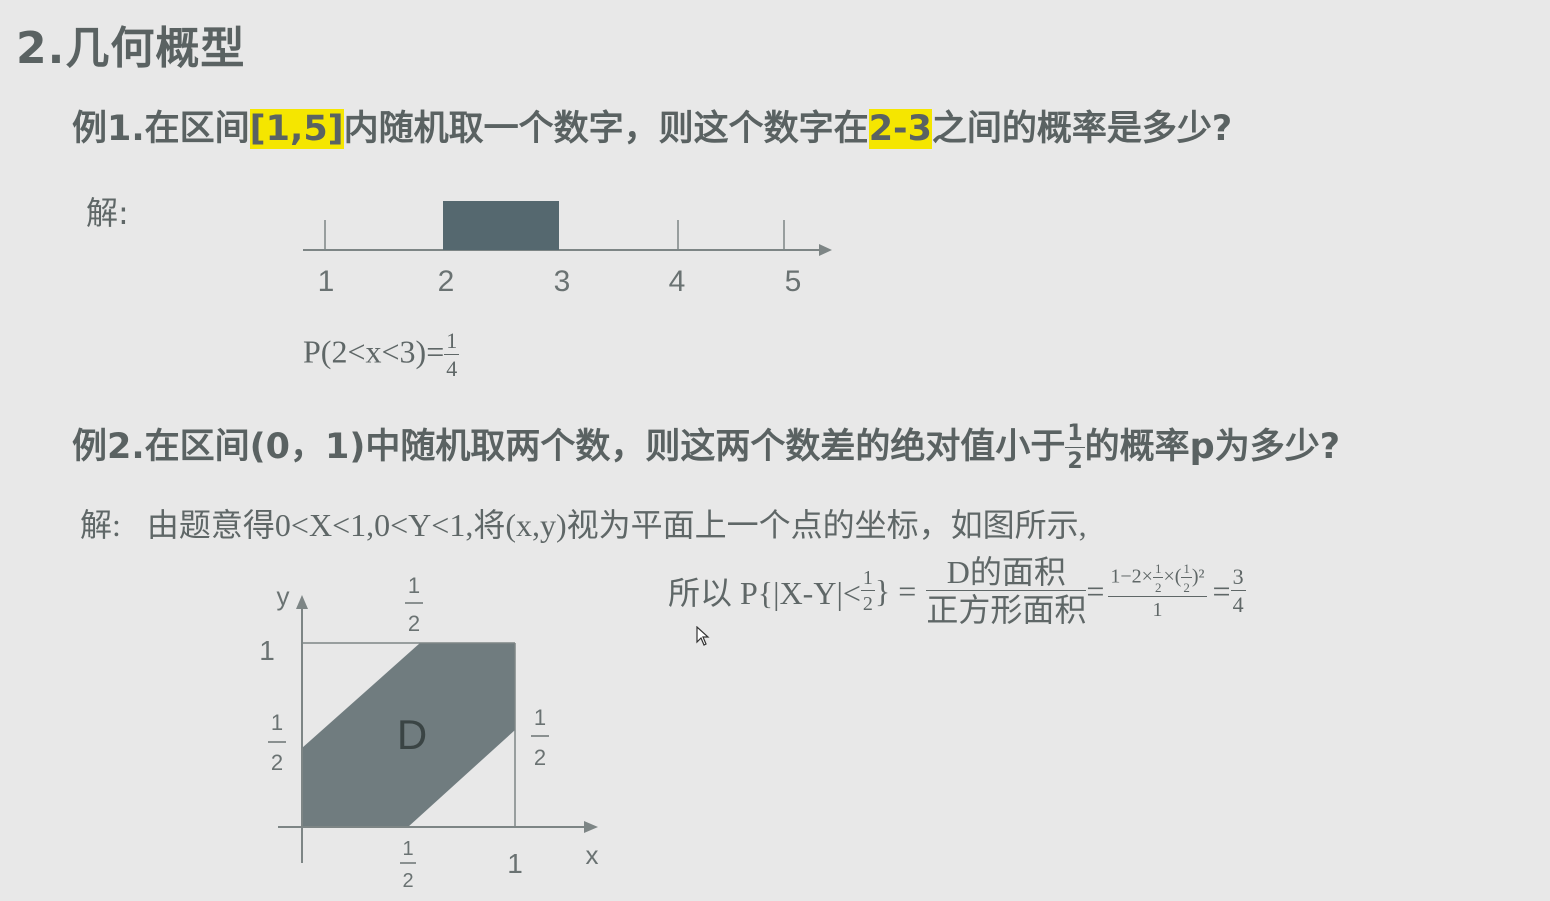 Image resolution: width=1550 pixels, height=901 pixels. What do you see at coordinates (277, 762) in the screenshot?
I see `left-half-den: 2` at bounding box center [277, 762].